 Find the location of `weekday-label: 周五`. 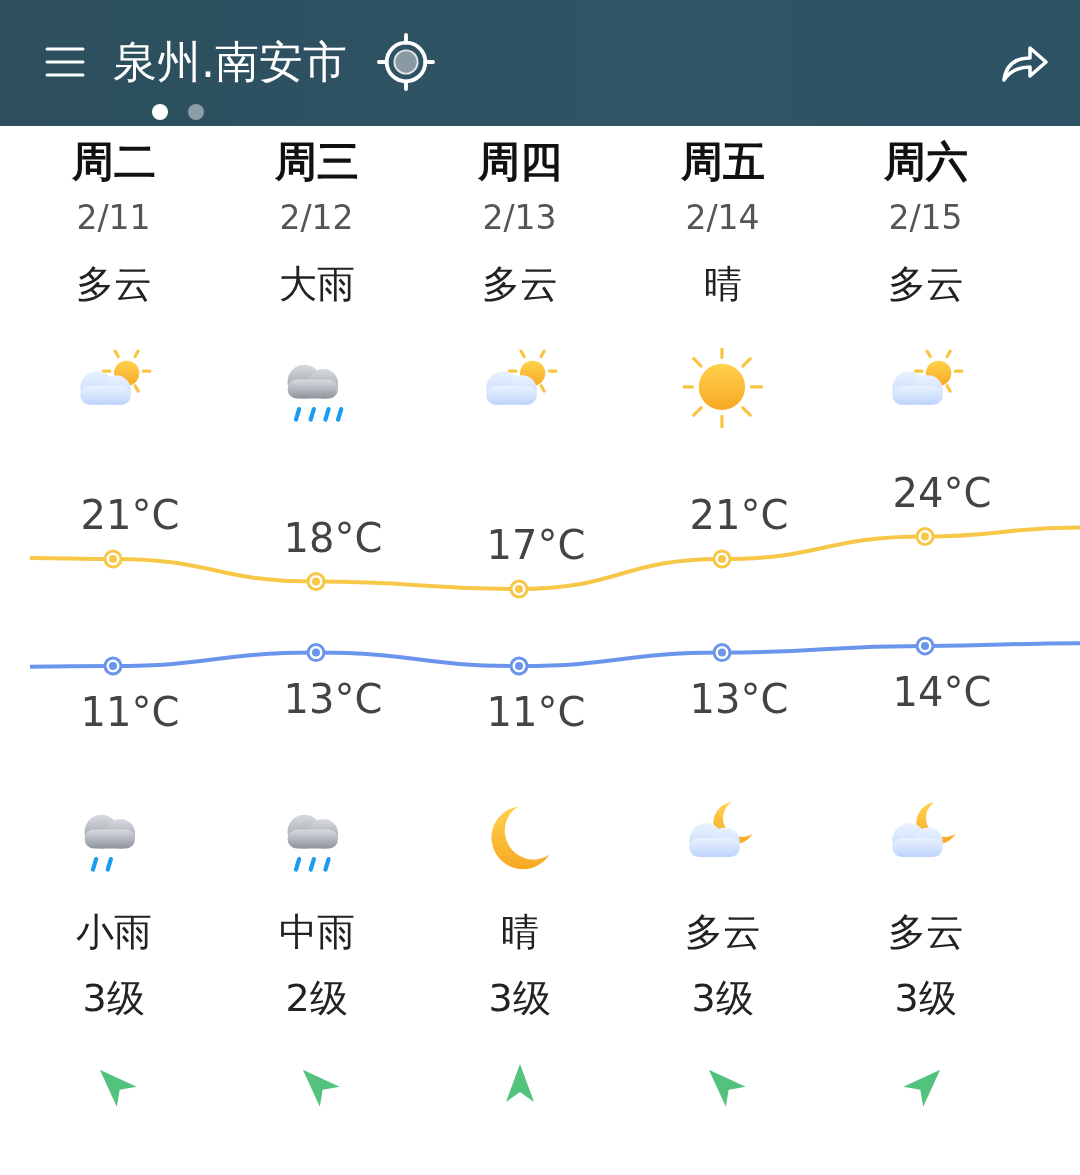

weekday-label: 周五 is located at coordinates (722, 162).